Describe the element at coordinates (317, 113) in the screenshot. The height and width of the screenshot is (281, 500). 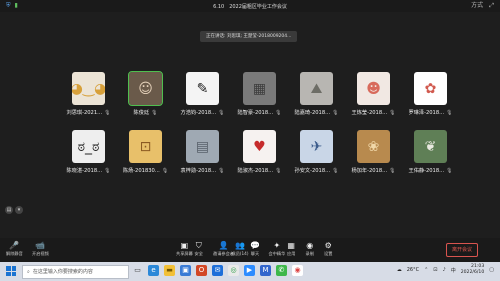
I see `participant-name-row: 陆嘉琦-2018... 🎙` at that location.